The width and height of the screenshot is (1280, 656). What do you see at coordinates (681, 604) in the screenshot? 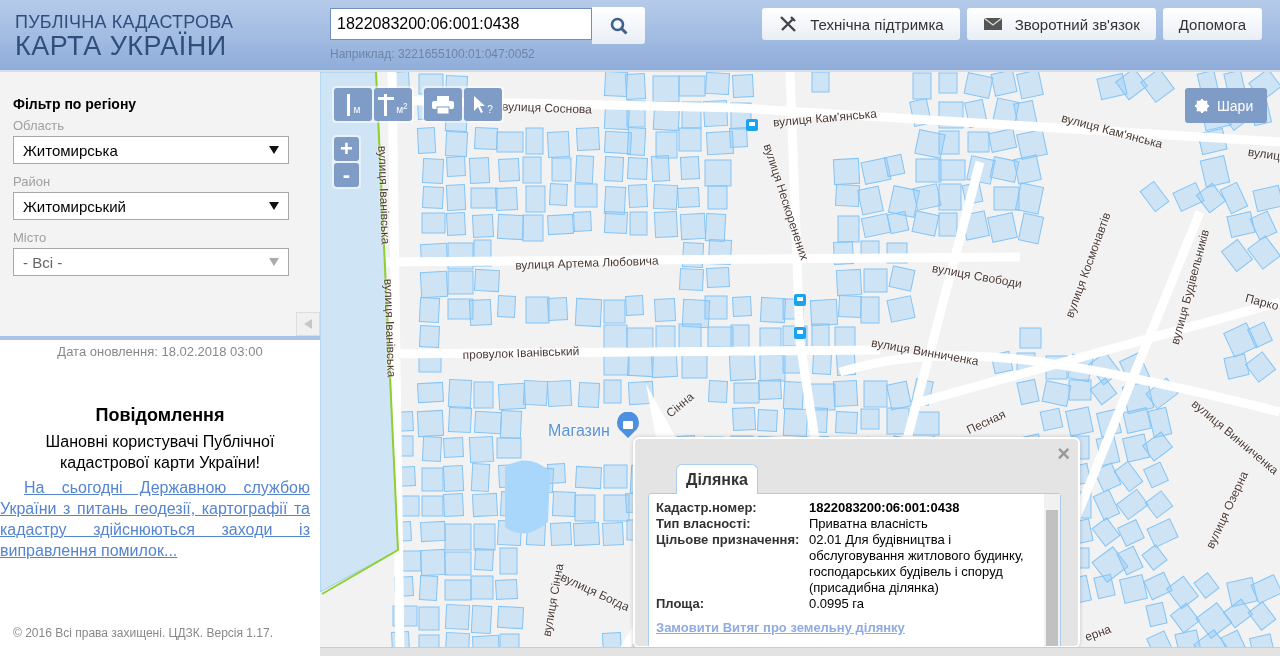
I see `field-label: Площа:` at bounding box center [681, 604].